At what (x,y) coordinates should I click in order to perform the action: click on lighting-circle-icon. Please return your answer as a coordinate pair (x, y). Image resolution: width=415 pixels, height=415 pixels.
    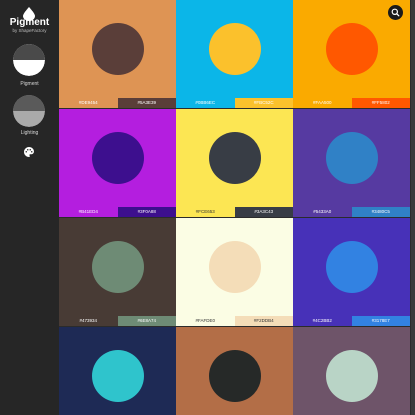
    Looking at the image, I should click on (29, 111).